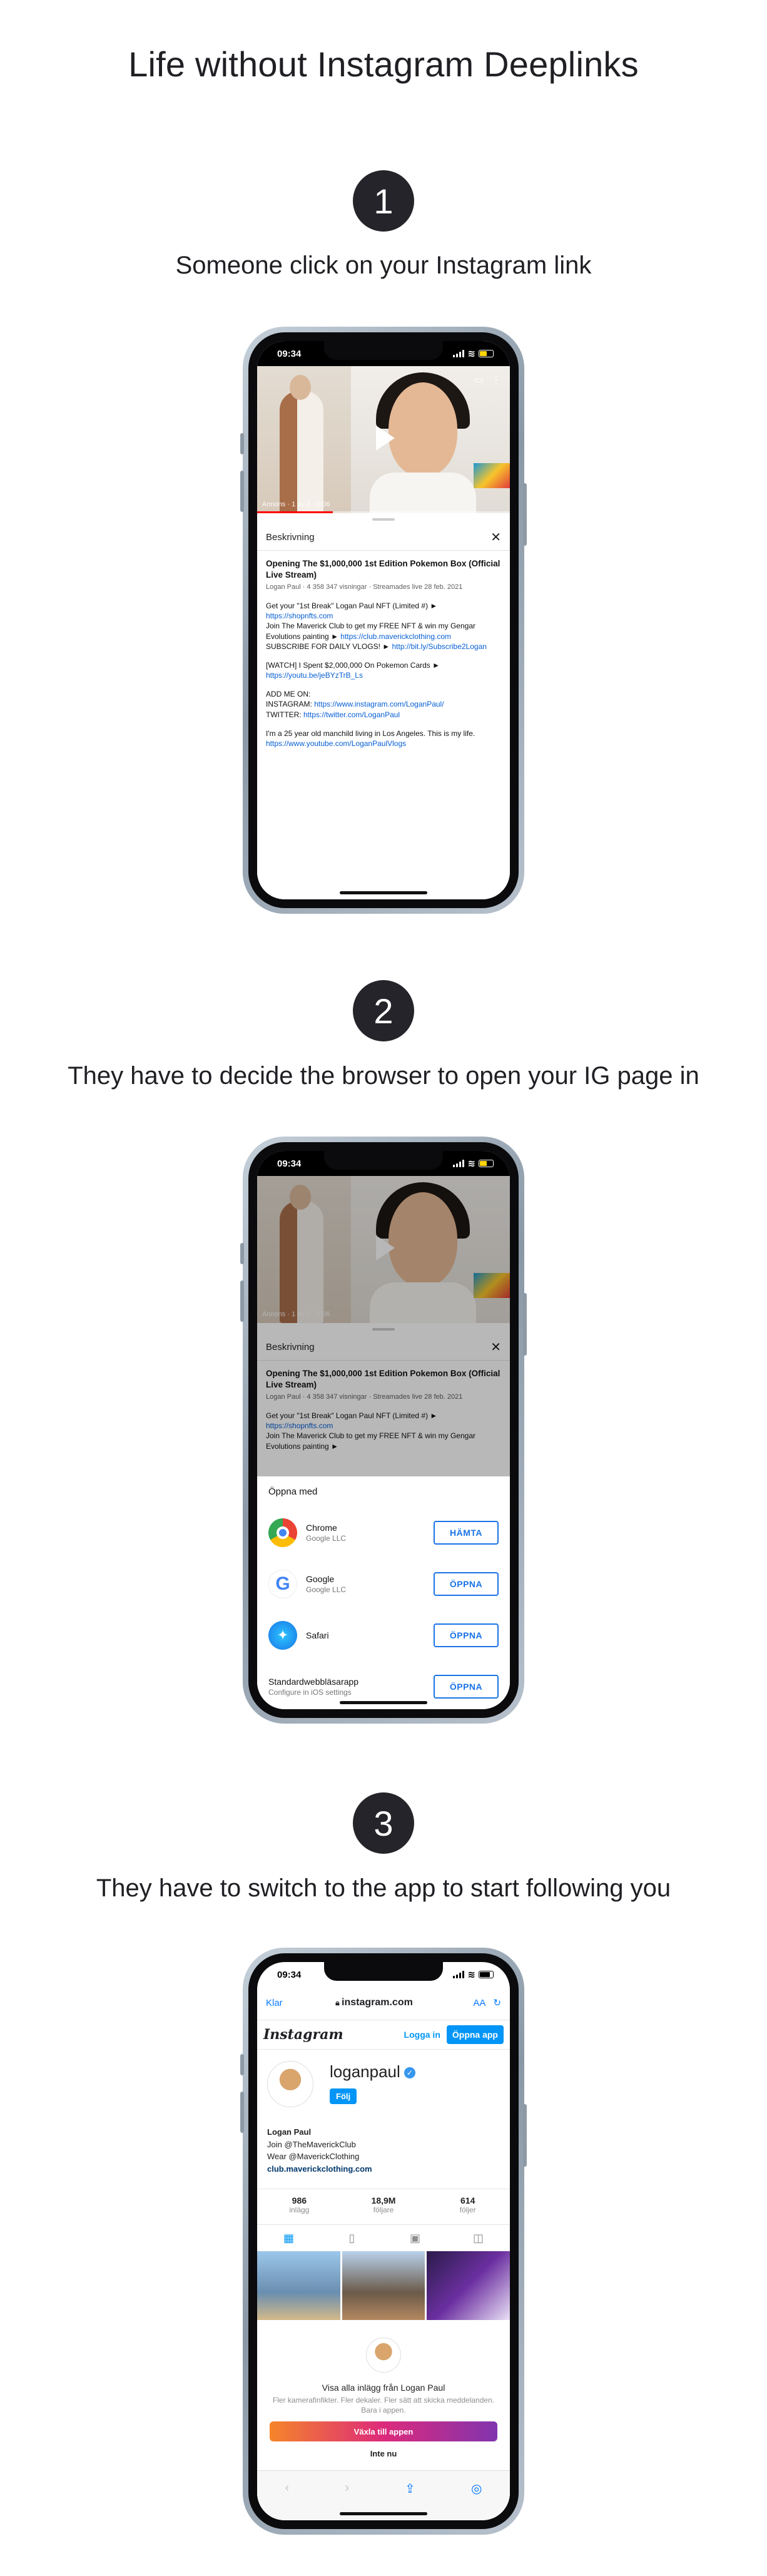 The width and height of the screenshot is (767, 2576). I want to click on open-safari-button: ÖPPNA, so click(466, 1635).